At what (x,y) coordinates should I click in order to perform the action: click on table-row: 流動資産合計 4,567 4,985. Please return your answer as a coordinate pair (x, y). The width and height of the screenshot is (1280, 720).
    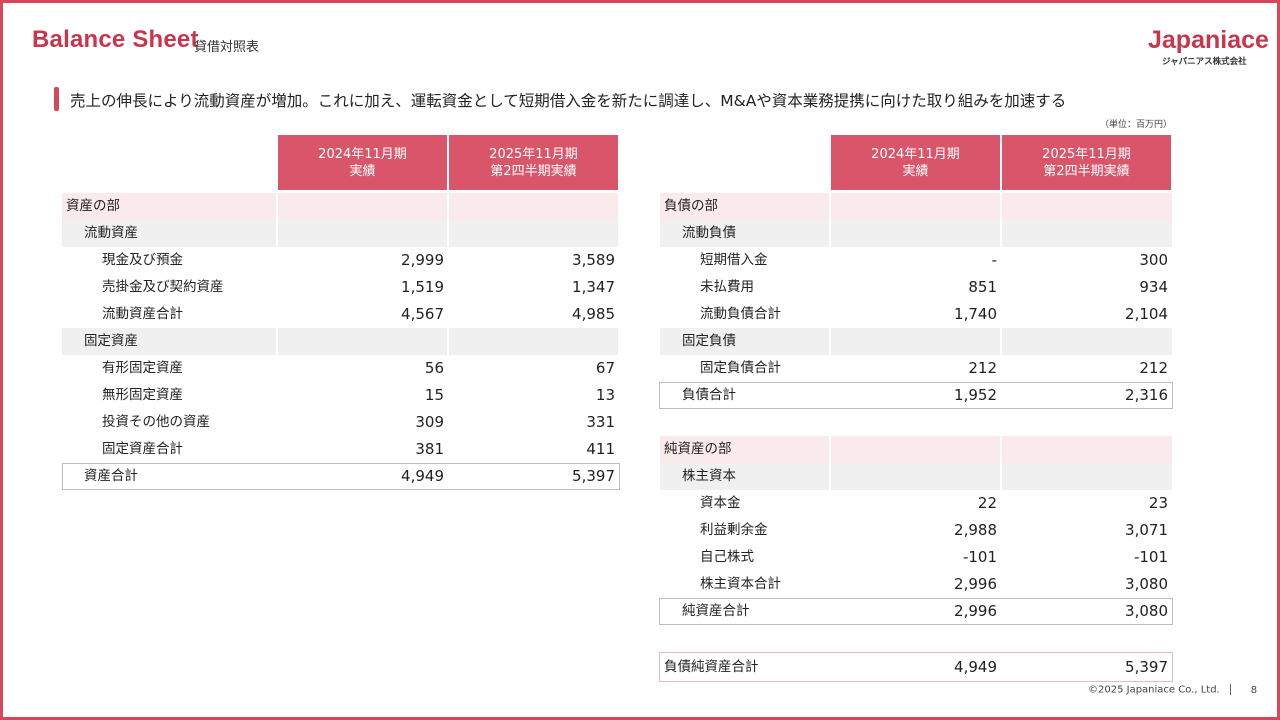
    Looking at the image, I should click on (340, 314).